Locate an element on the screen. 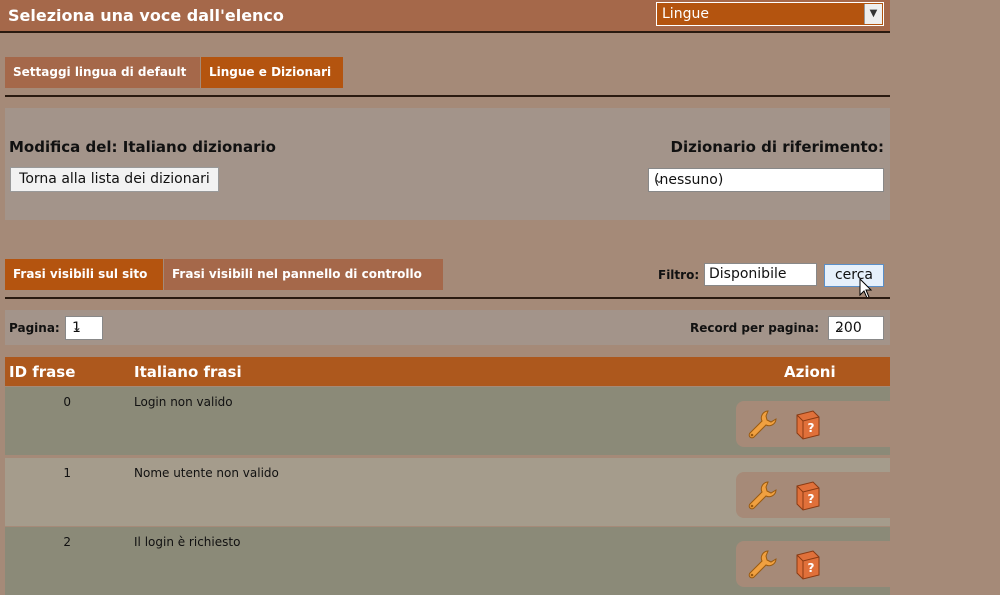  reference-dictionary-select: (nessuno) ⌄ is located at coordinates (766, 180).